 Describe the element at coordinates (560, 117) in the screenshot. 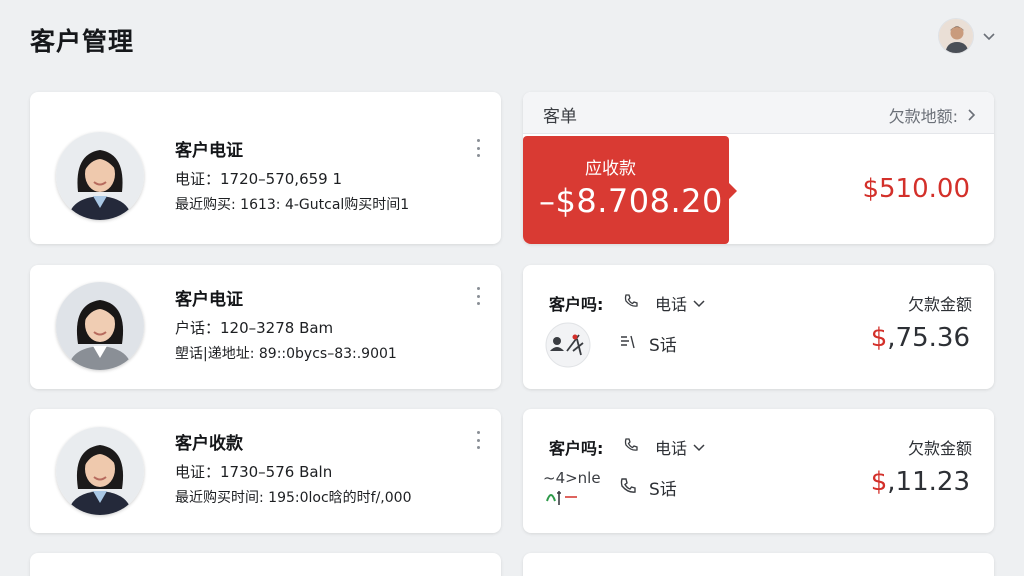

I see `summary-title: 客单` at that location.